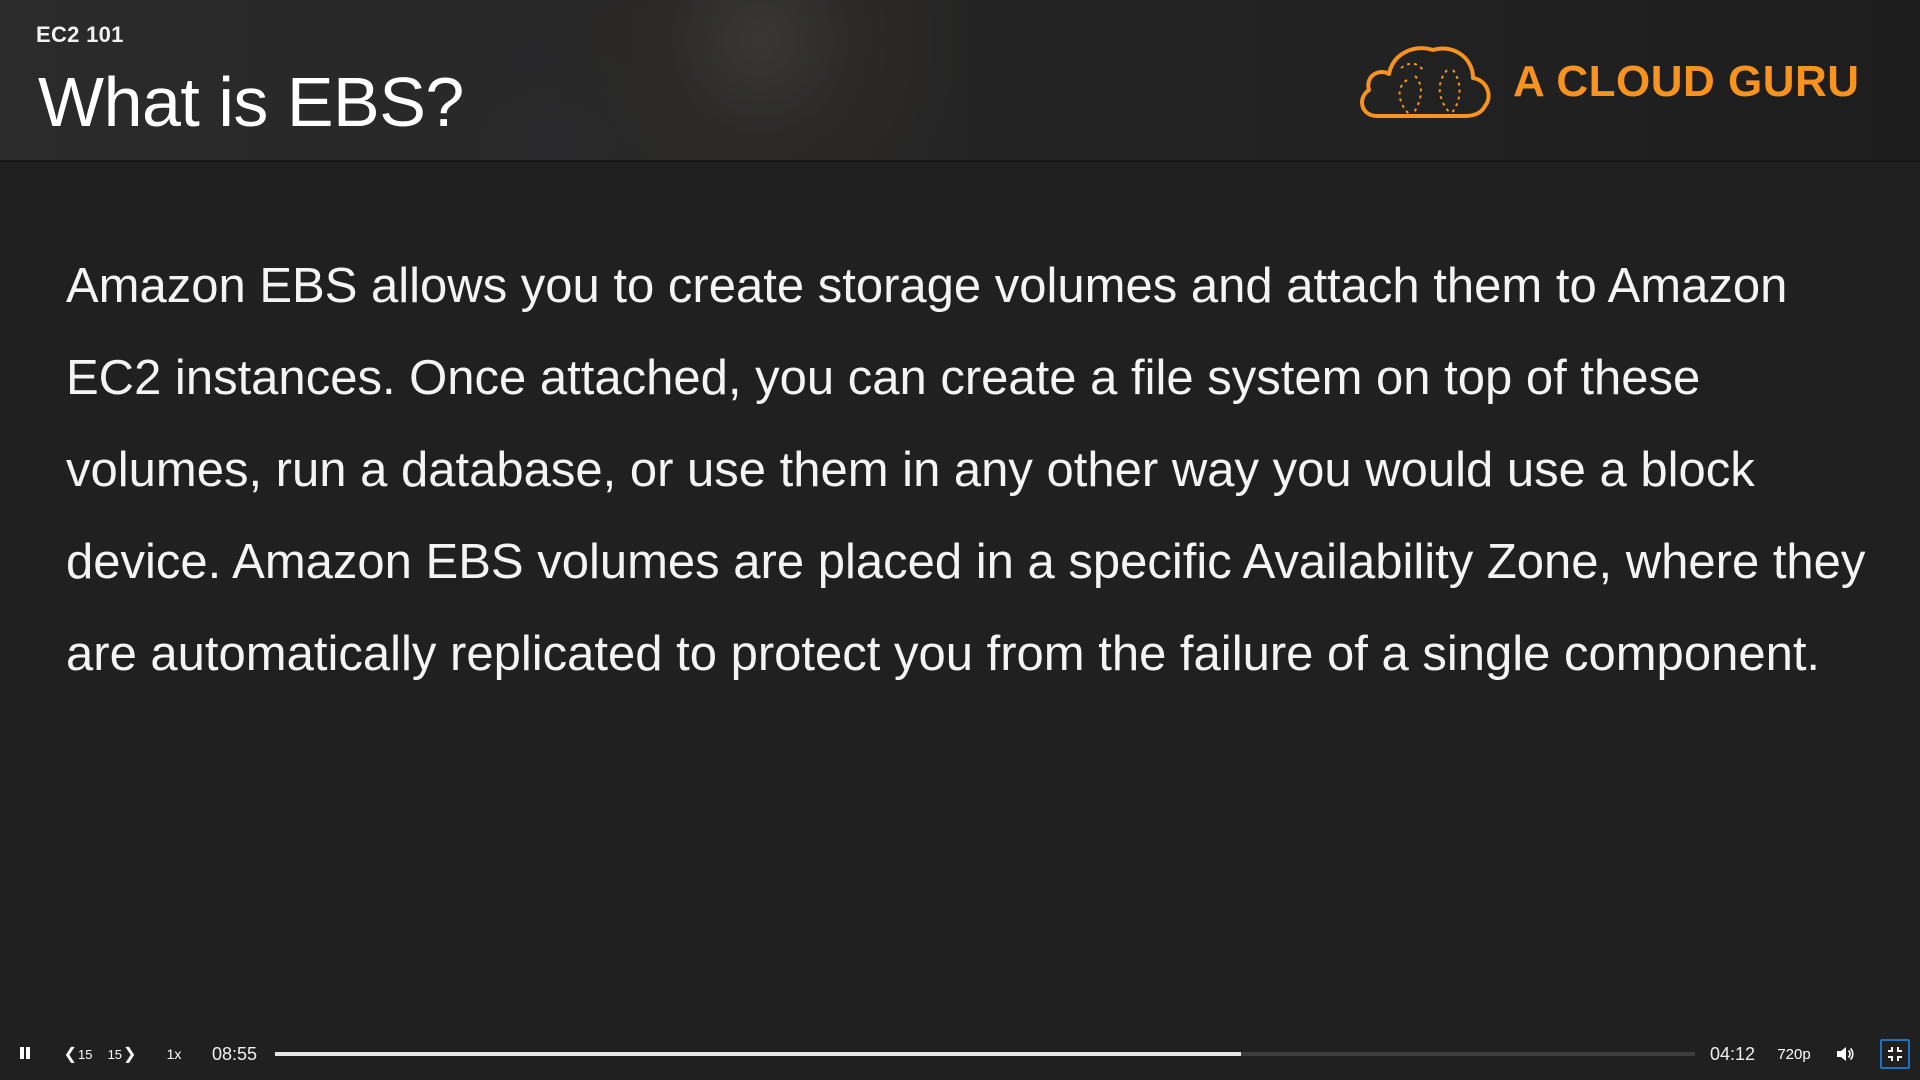 Image resolution: width=1920 pixels, height=1080 pixels. I want to click on course-label: EC2 101, so click(80, 34).